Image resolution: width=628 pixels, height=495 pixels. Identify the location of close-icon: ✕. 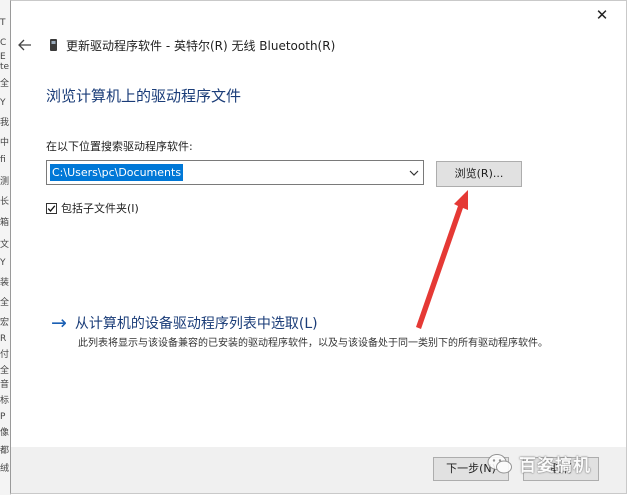
(602, 15).